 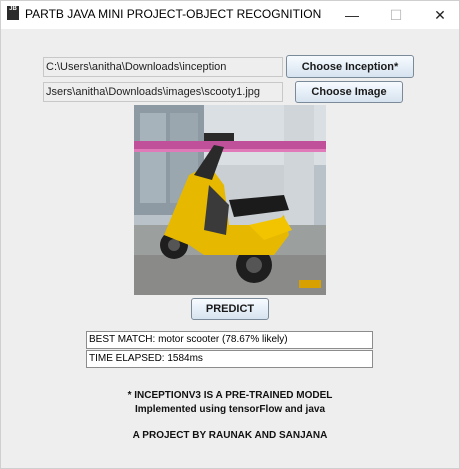 What do you see at coordinates (350, 66) in the screenshot?
I see `choose-inception-button: Choose Inception*` at bounding box center [350, 66].